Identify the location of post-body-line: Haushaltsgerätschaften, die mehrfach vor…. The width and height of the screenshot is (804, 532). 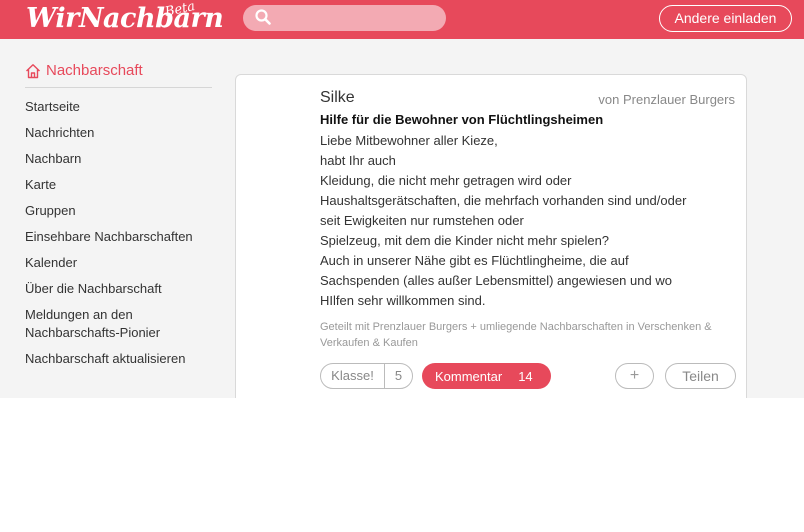
(503, 200).